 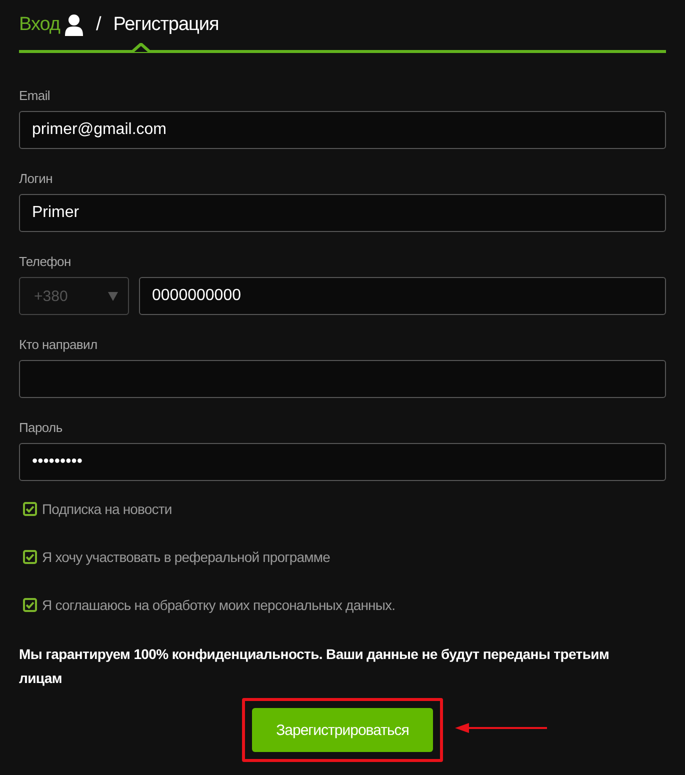 I want to click on tab: Регистрация, so click(x=166, y=25).